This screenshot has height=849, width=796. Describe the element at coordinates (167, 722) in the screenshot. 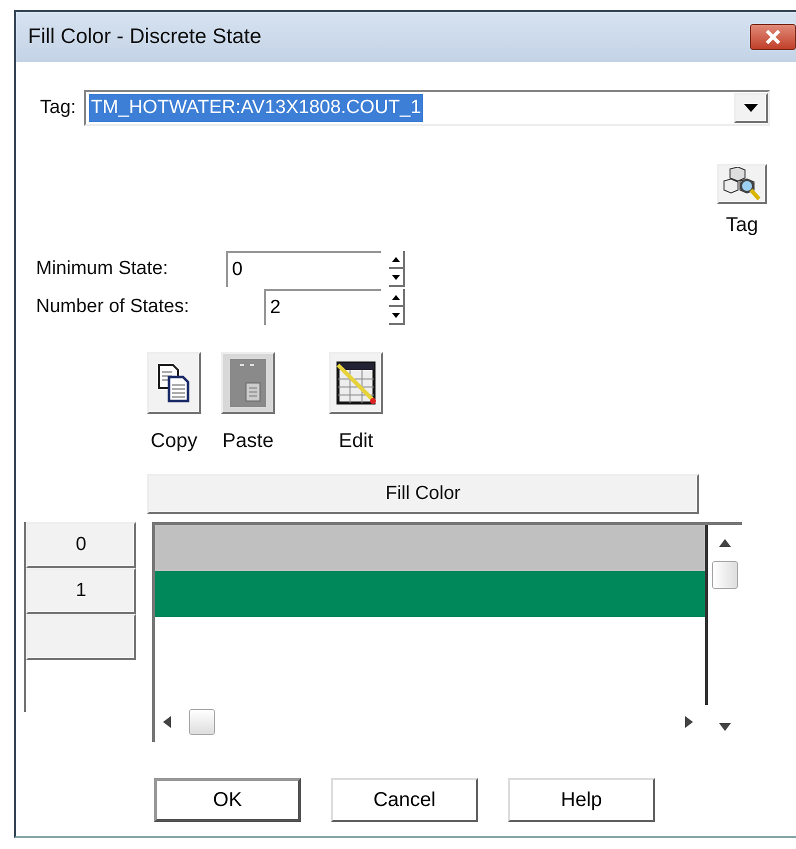

I see `scroll-left-icon` at that location.